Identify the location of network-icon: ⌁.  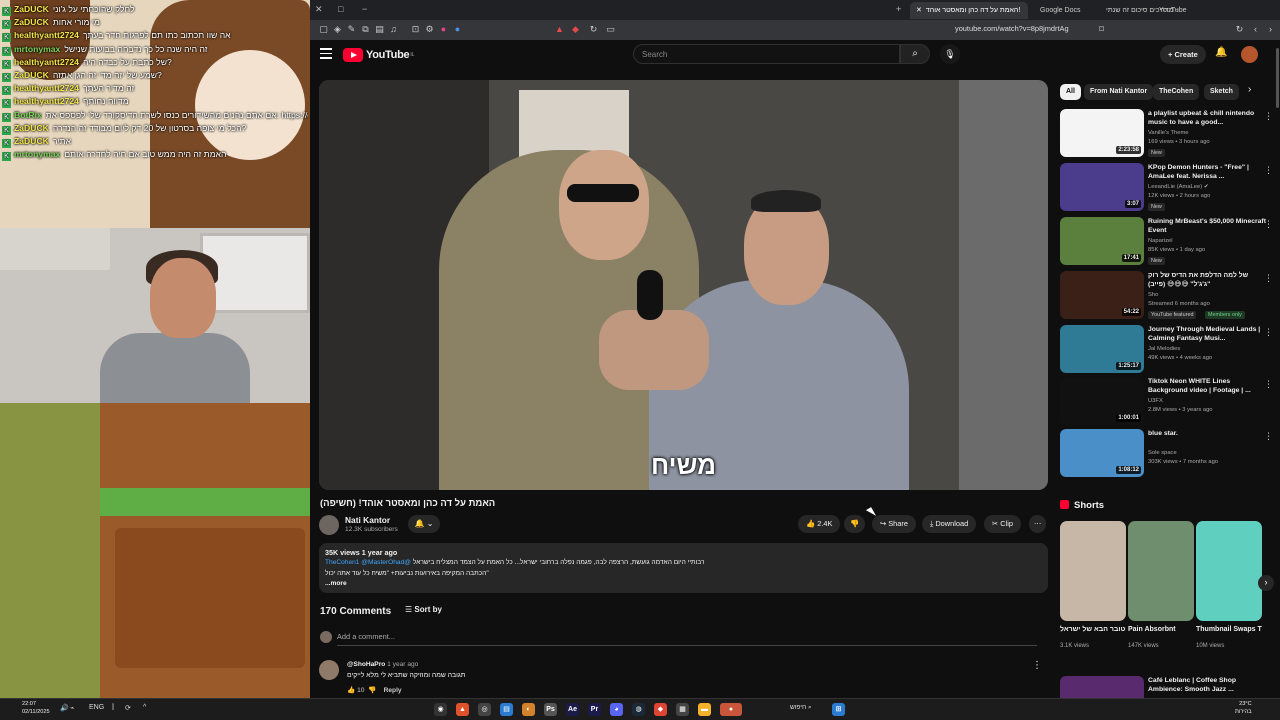
(72, 708).